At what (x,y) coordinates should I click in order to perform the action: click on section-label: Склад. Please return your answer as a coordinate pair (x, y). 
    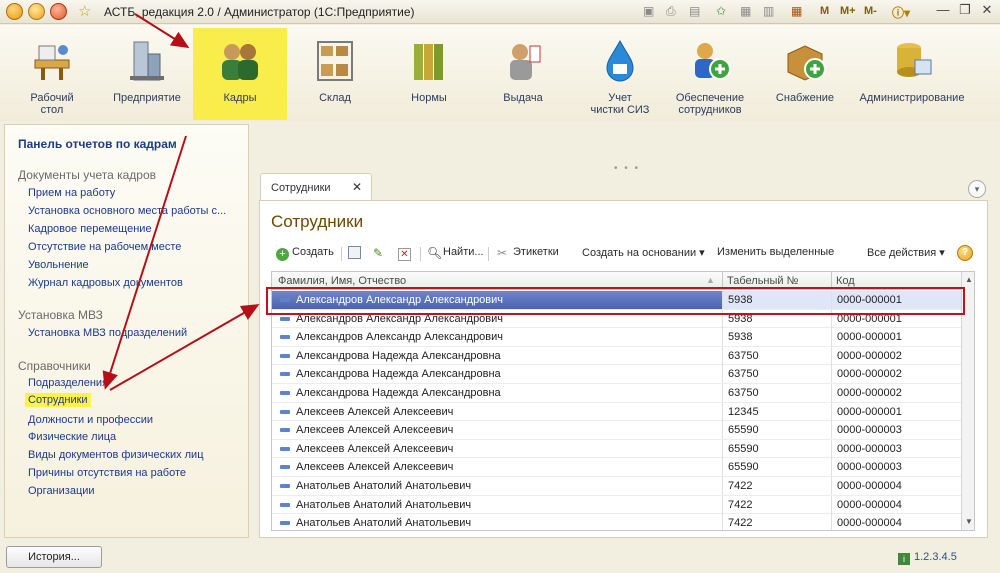
    Looking at the image, I should click on (335, 98).